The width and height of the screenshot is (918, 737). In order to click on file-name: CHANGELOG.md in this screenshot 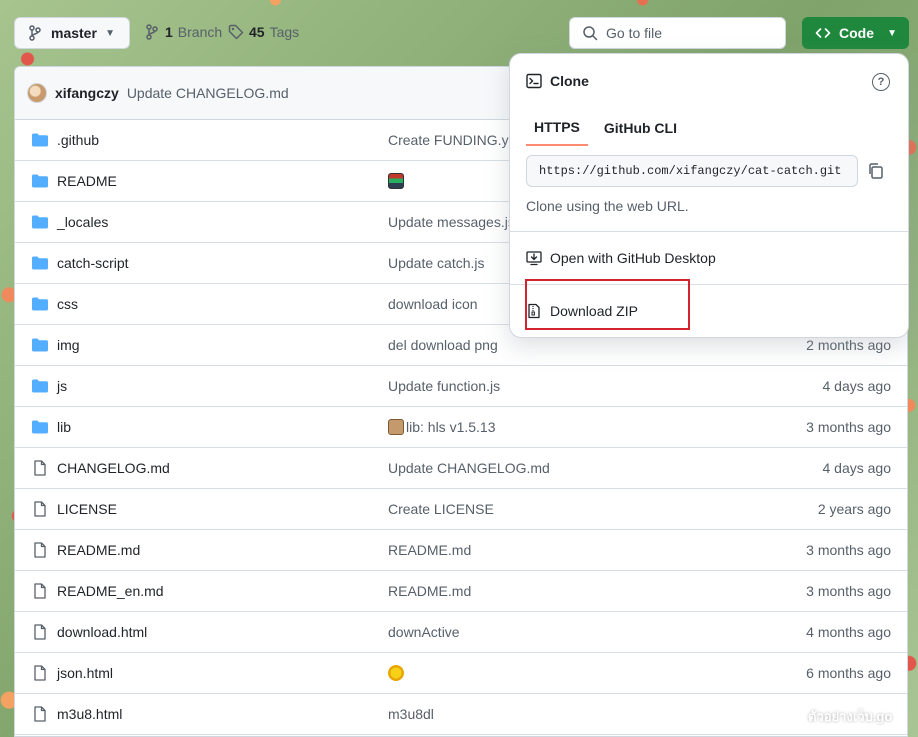, I will do `click(113, 468)`.